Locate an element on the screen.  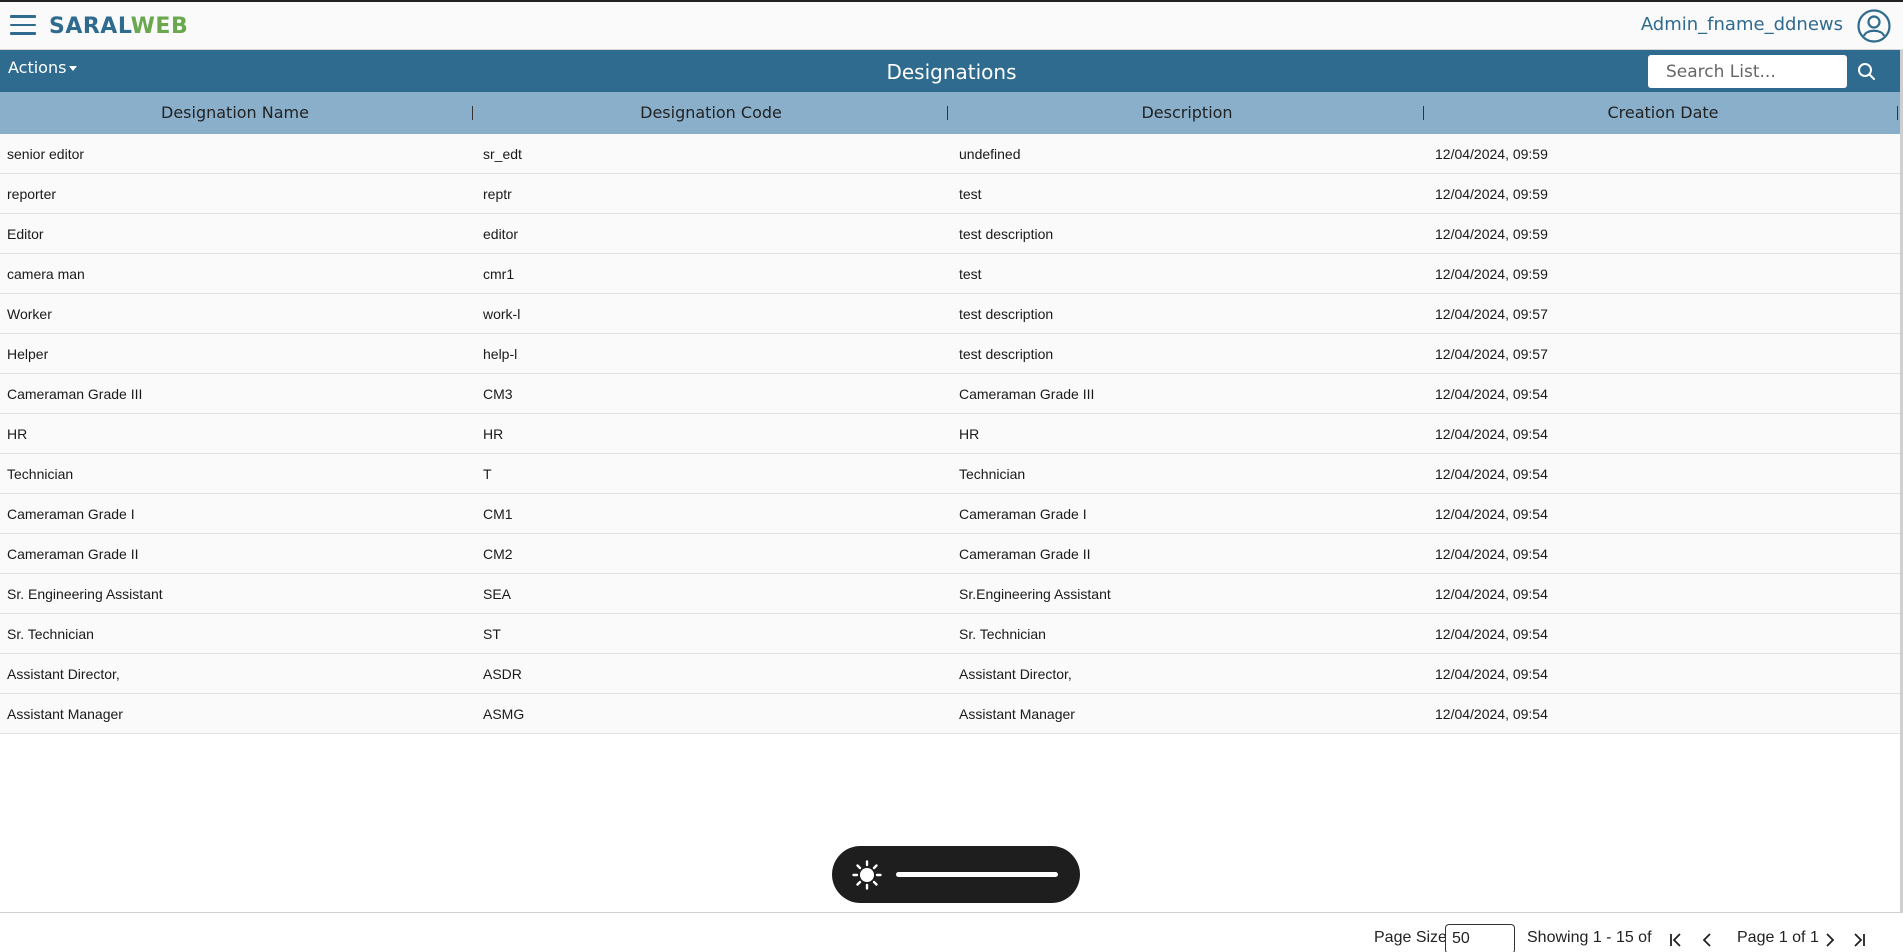
cell-designation-name: camera man is located at coordinates (46, 274).